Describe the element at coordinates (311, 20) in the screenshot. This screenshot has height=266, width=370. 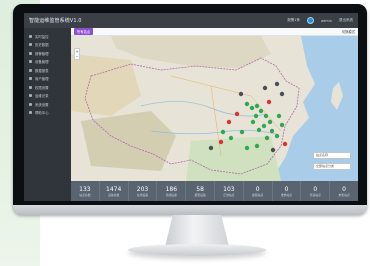
I see `user-avatar-icon` at that location.